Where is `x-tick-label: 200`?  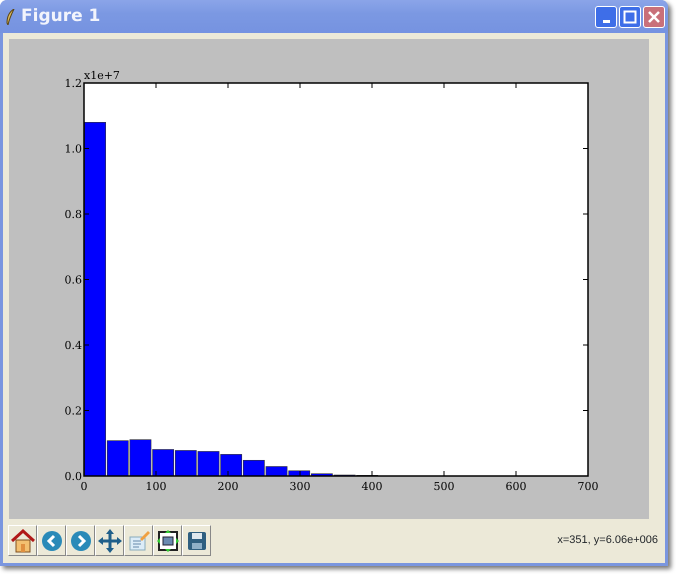 x-tick-label: 200 is located at coordinates (228, 486).